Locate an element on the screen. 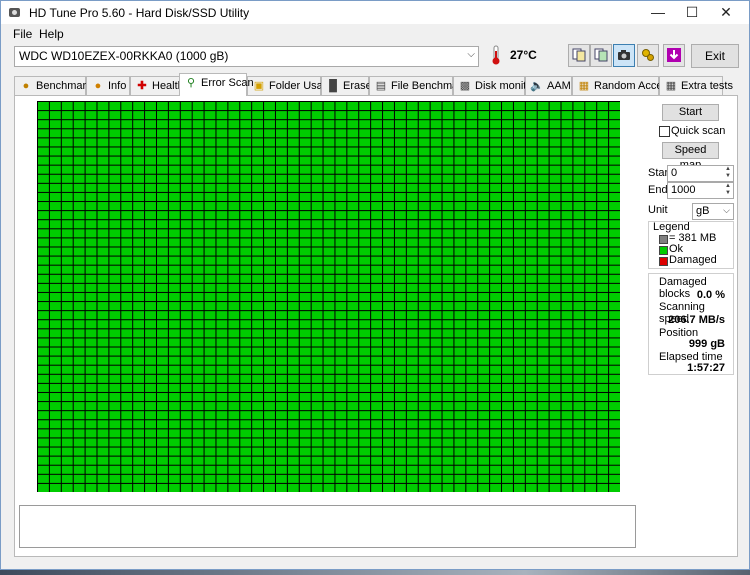 The image size is (750, 575). app-icon is located at coordinates (14, 12).